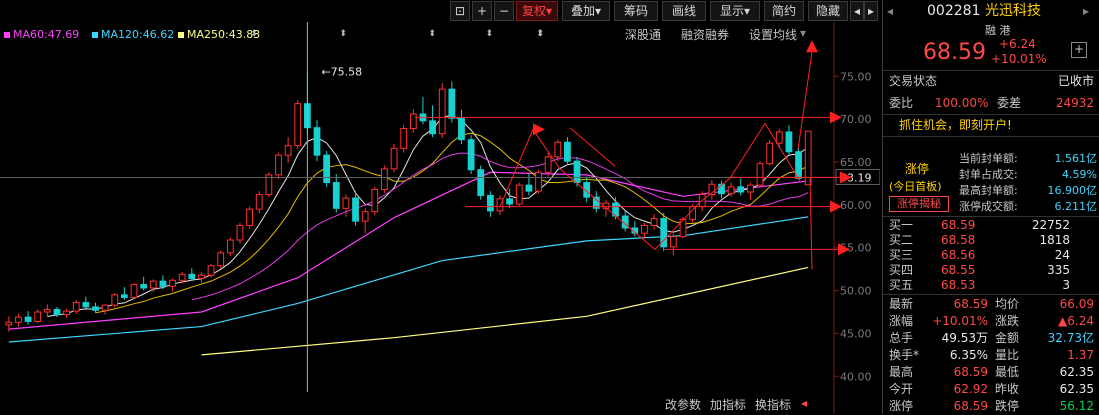 This screenshot has width=1099, height=415. Describe the element at coordinates (991, 294) in the screenshot. I see `divider` at that location.